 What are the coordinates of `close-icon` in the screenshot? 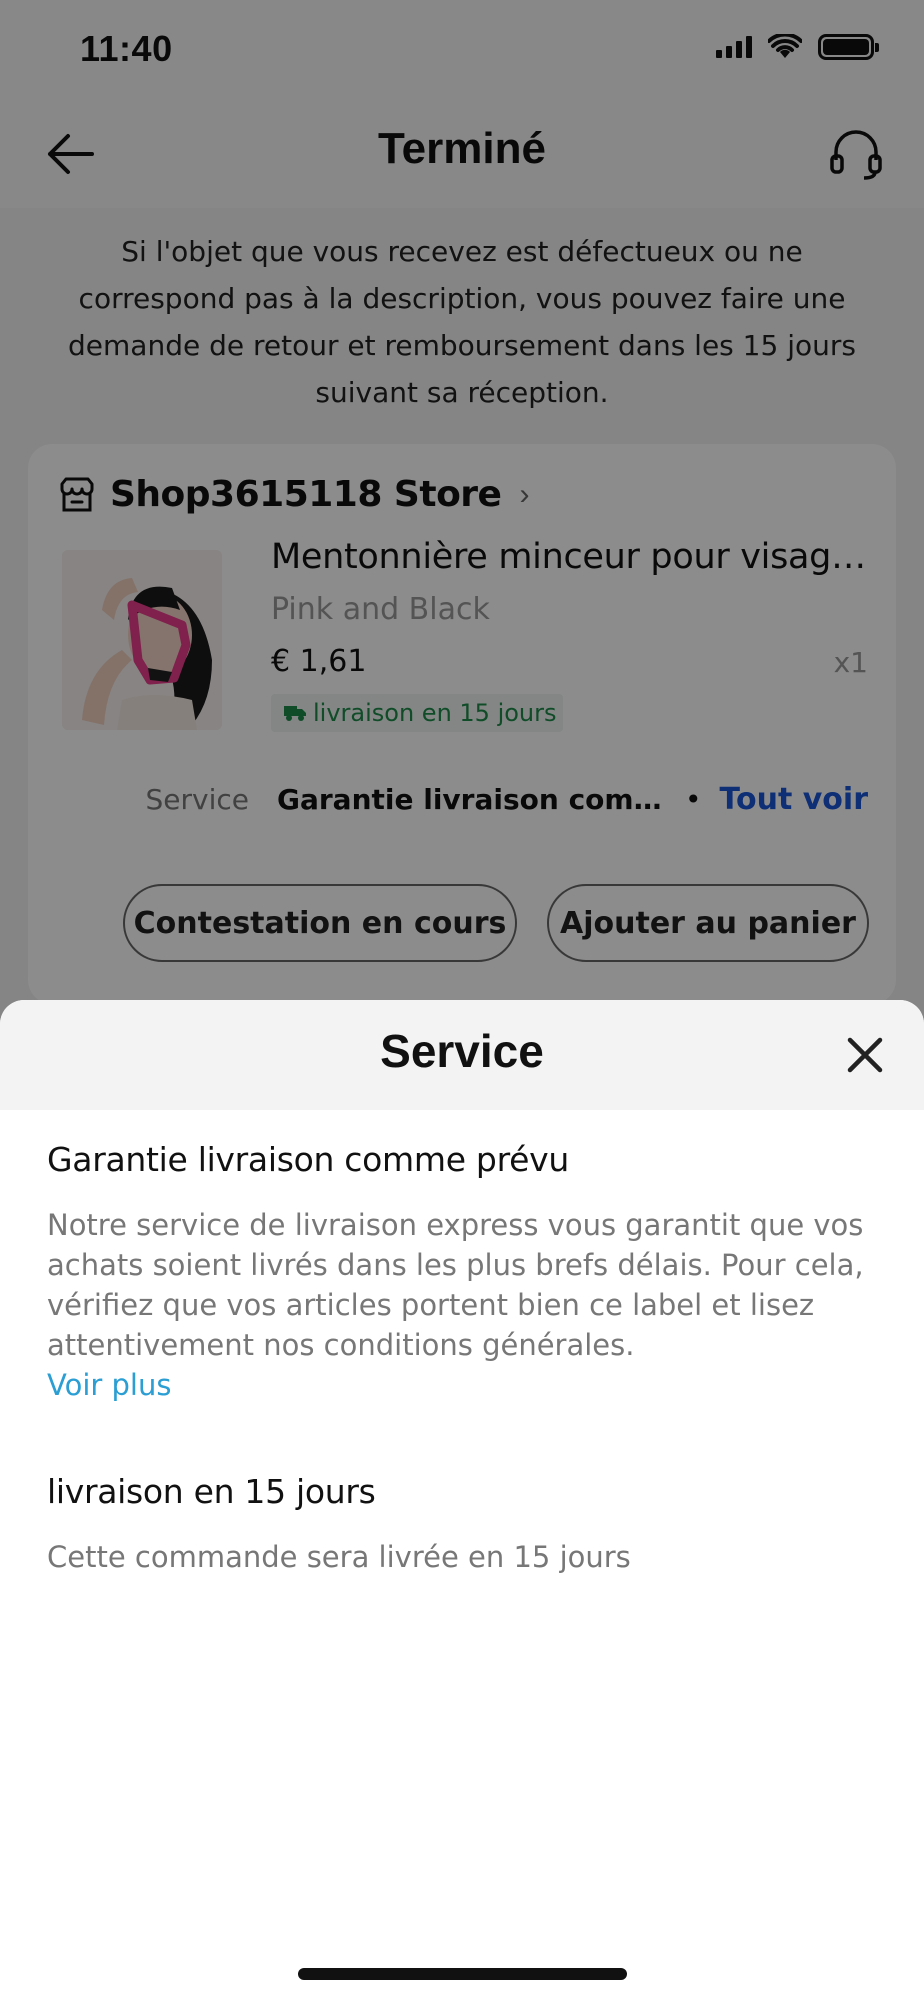 It's located at (865, 1055).